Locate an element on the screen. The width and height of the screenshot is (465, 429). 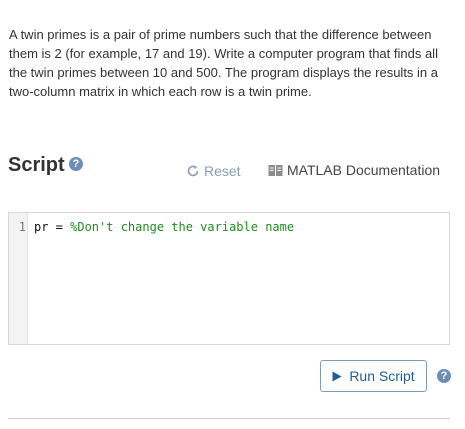
run-script-label: Run Script is located at coordinates (382, 376).